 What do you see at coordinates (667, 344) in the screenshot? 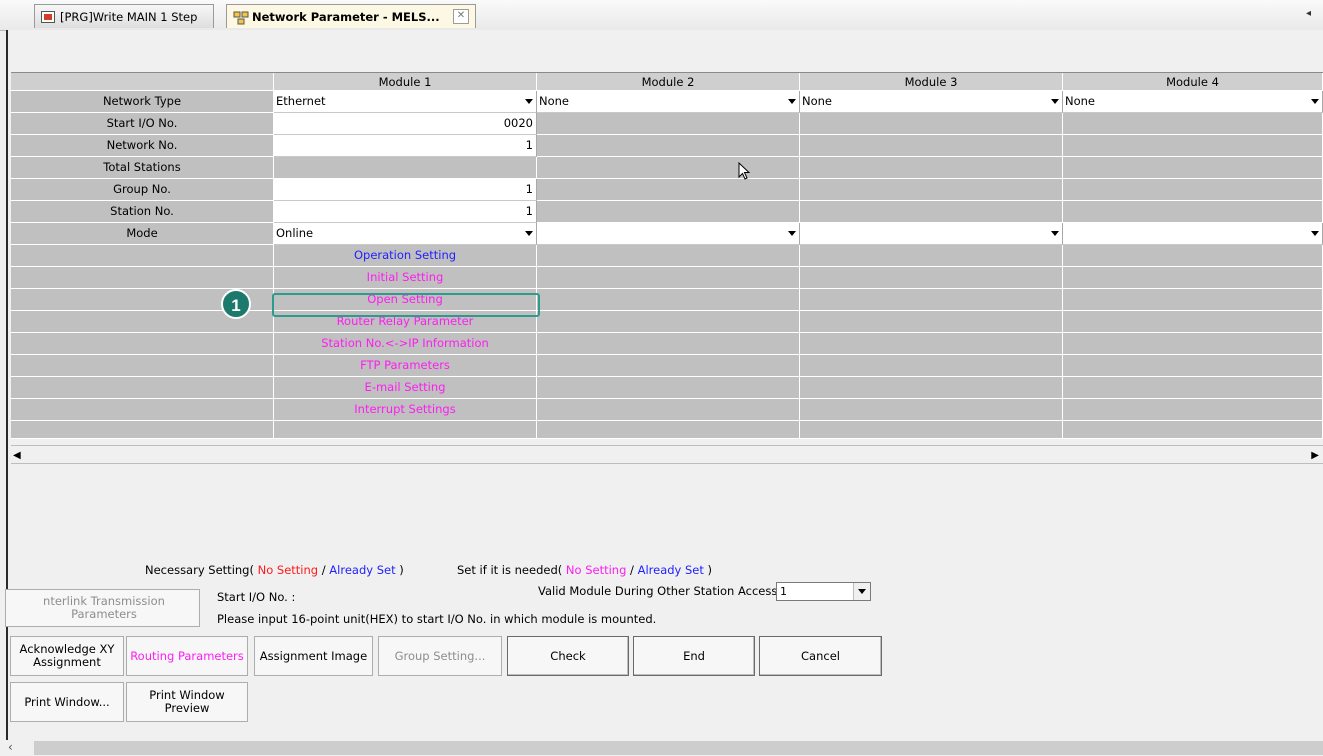
I see `row-station-ip: Station No.<->IP Information` at bounding box center [667, 344].